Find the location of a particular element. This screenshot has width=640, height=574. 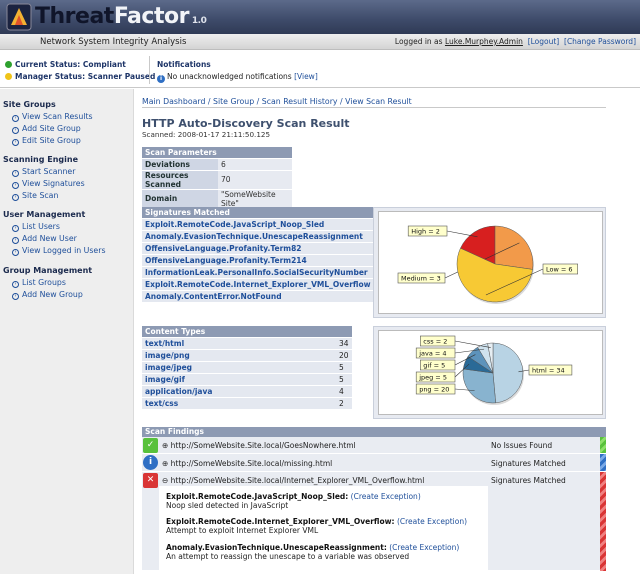

table-row: Anomaly.ContentError.NotFound▽1 is located at coordinates (268, 296).